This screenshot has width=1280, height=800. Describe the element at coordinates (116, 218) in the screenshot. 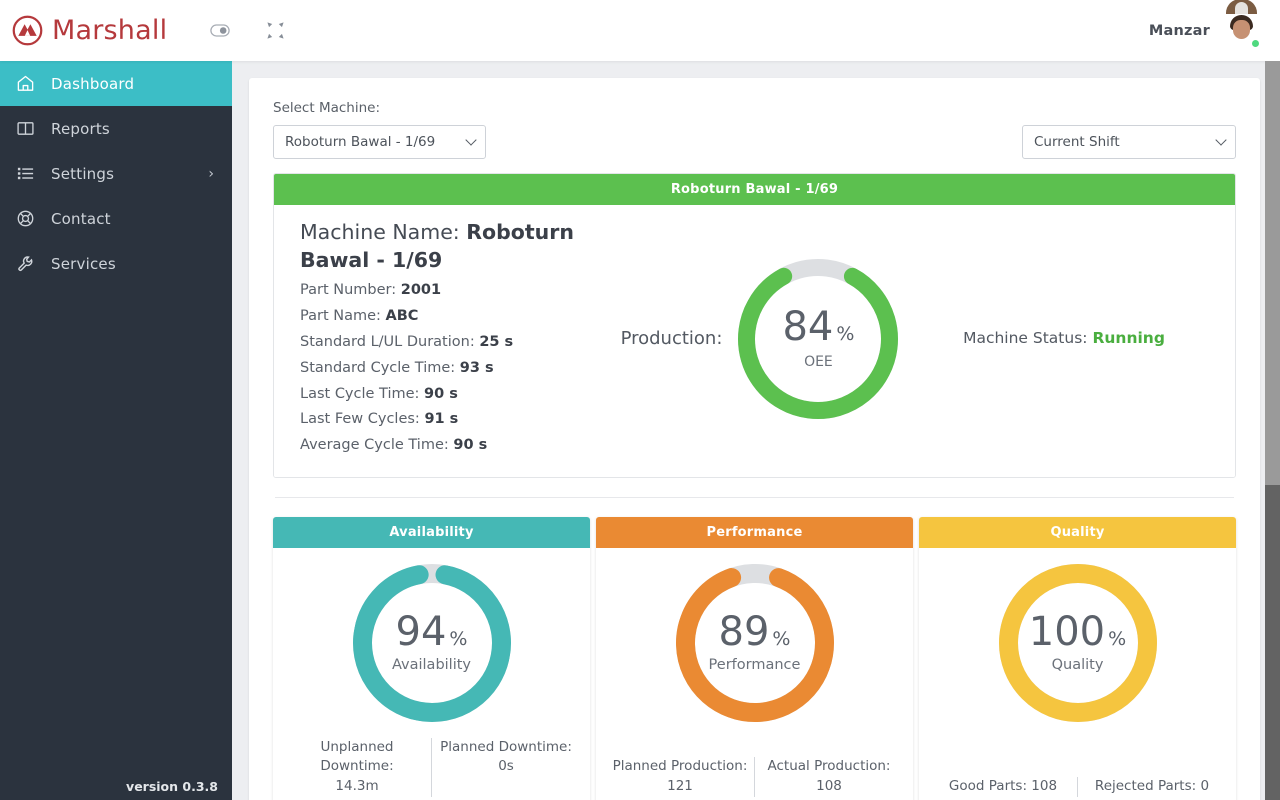

I see `sidebar-item-contact: Contact` at that location.